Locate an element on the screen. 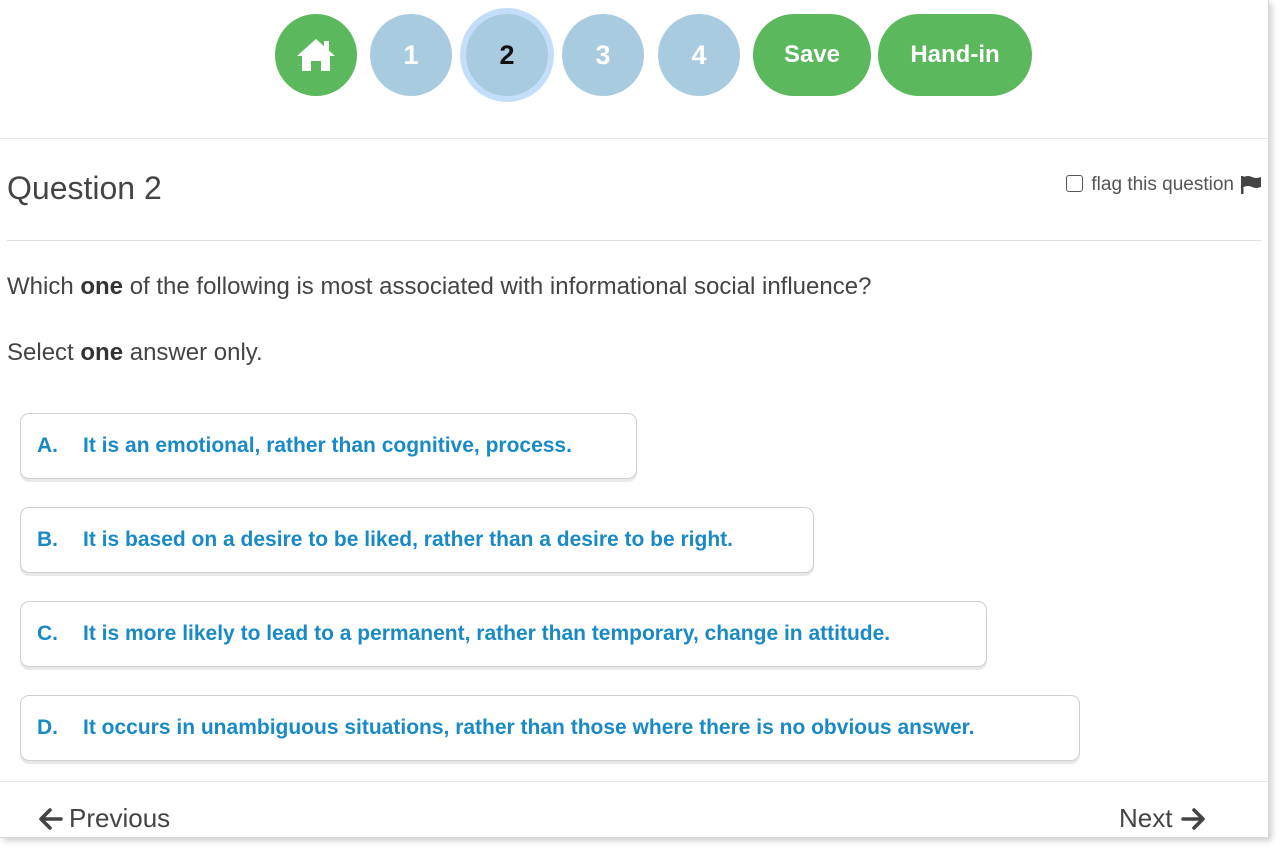 The image size is (1284, 853). flag-icon is located at coordinates (1251, 185).